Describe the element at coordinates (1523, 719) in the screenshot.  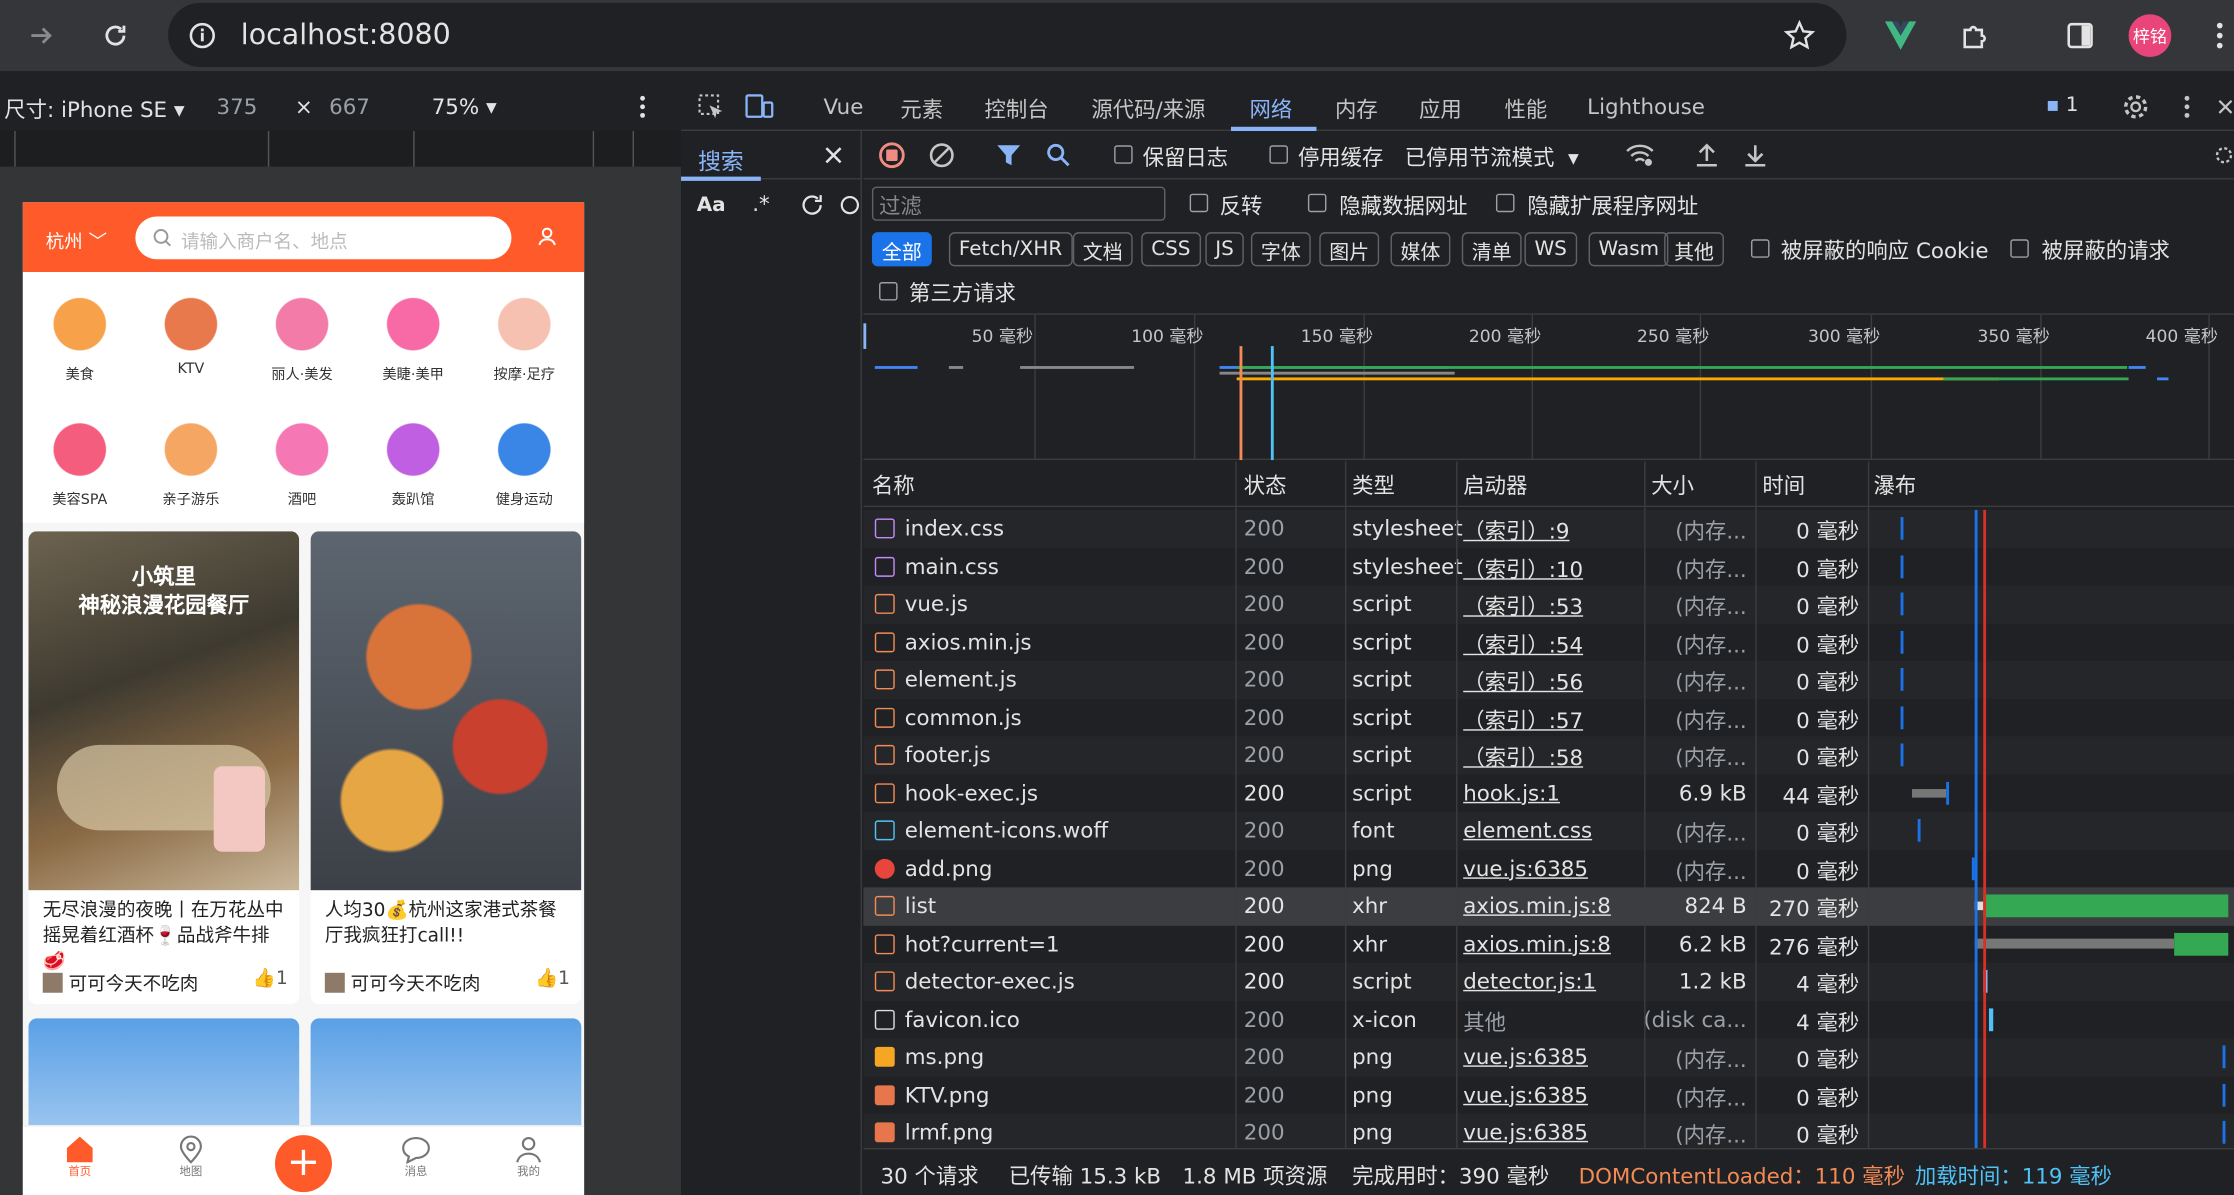
I see `request-initiator: （索引）:57` at that location.